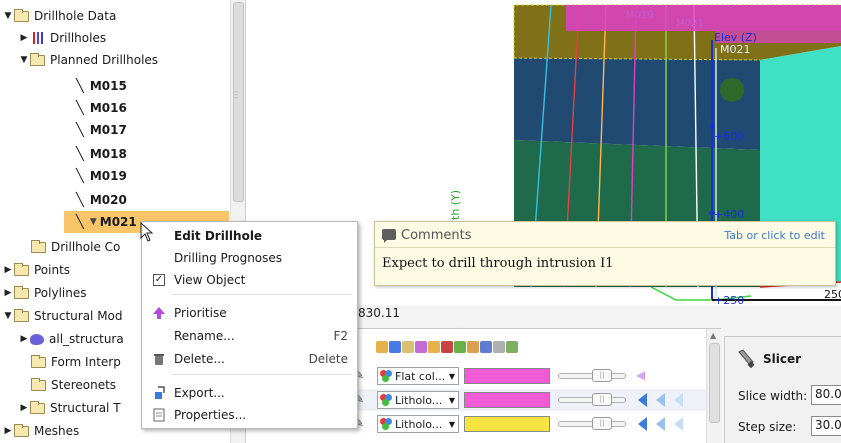 The image size is (841, 443). I want to click on tree-item-m019: ╲ M019, so click(151, 176).